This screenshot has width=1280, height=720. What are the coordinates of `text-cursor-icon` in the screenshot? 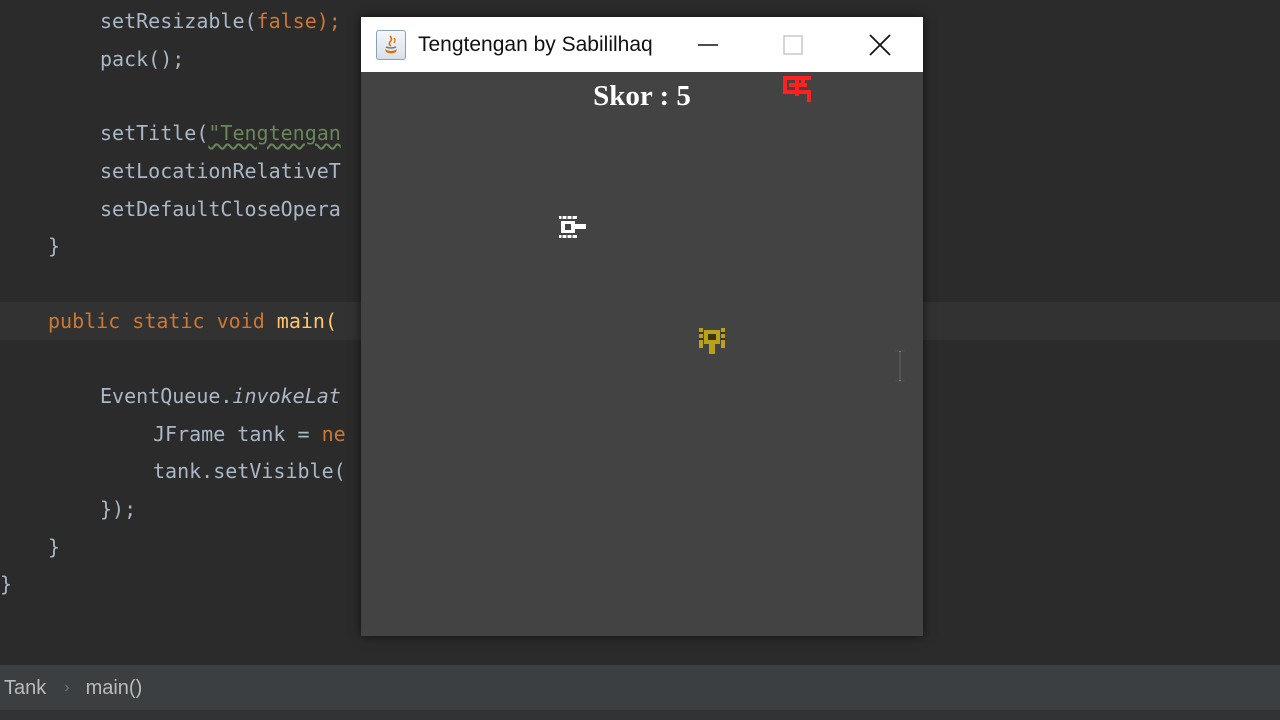 It's located at (900, 366).